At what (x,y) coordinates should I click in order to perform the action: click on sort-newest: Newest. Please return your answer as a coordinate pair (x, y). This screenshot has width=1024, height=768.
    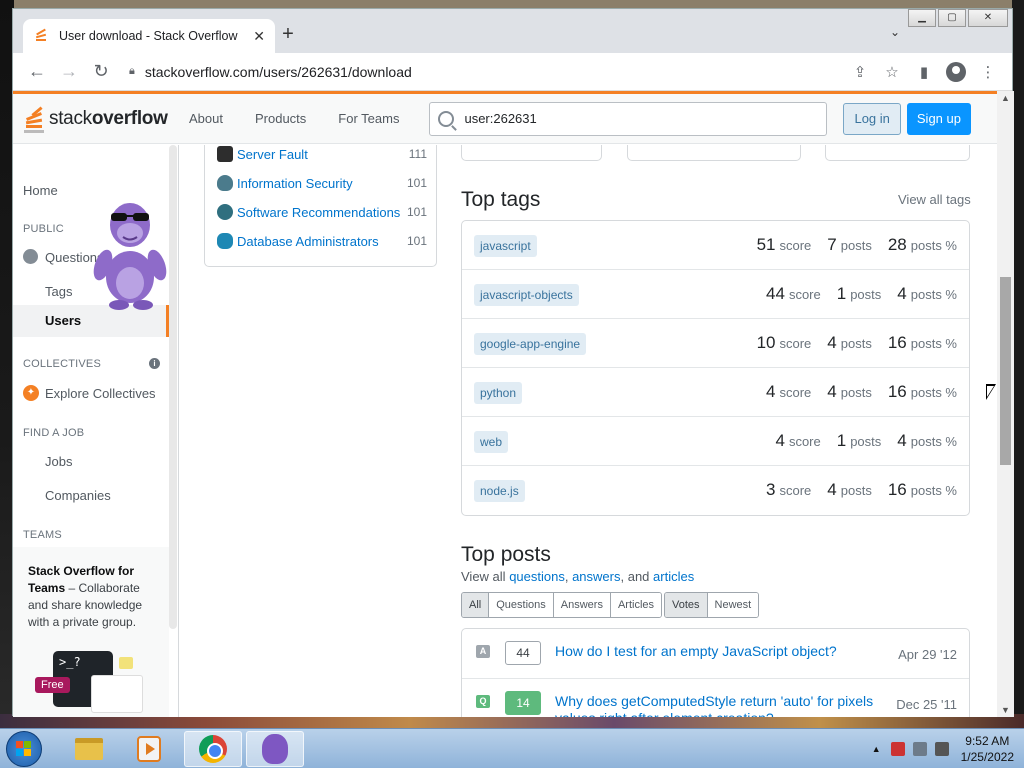
    Looking at the image, I should click on (732, 605).